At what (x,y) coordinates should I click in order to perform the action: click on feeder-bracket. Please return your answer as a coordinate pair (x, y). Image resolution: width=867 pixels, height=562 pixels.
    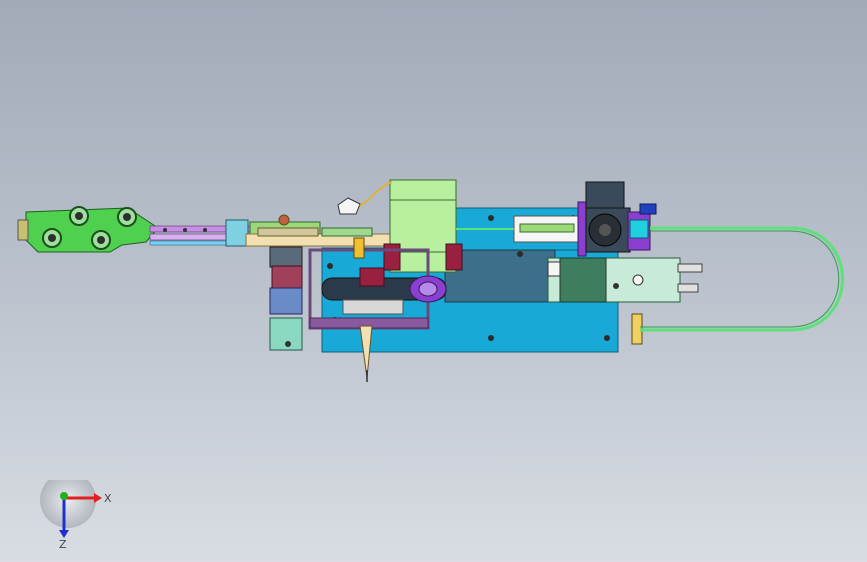
    Looking at the image, I should click on (88, 229).